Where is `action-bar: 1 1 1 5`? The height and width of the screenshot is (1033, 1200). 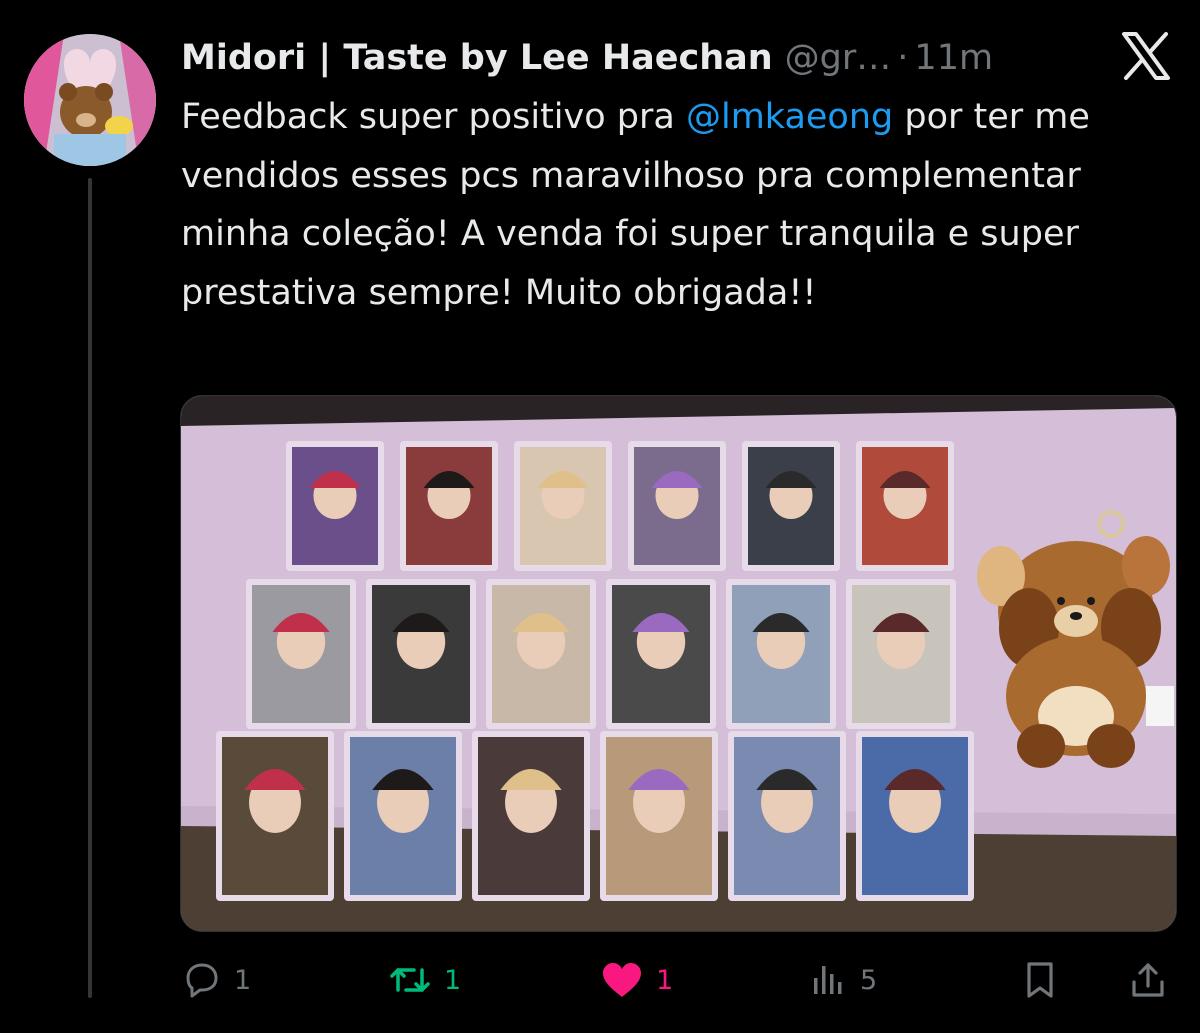 action-bar: 1 1 1 5 is located at coordinates (677, 980).